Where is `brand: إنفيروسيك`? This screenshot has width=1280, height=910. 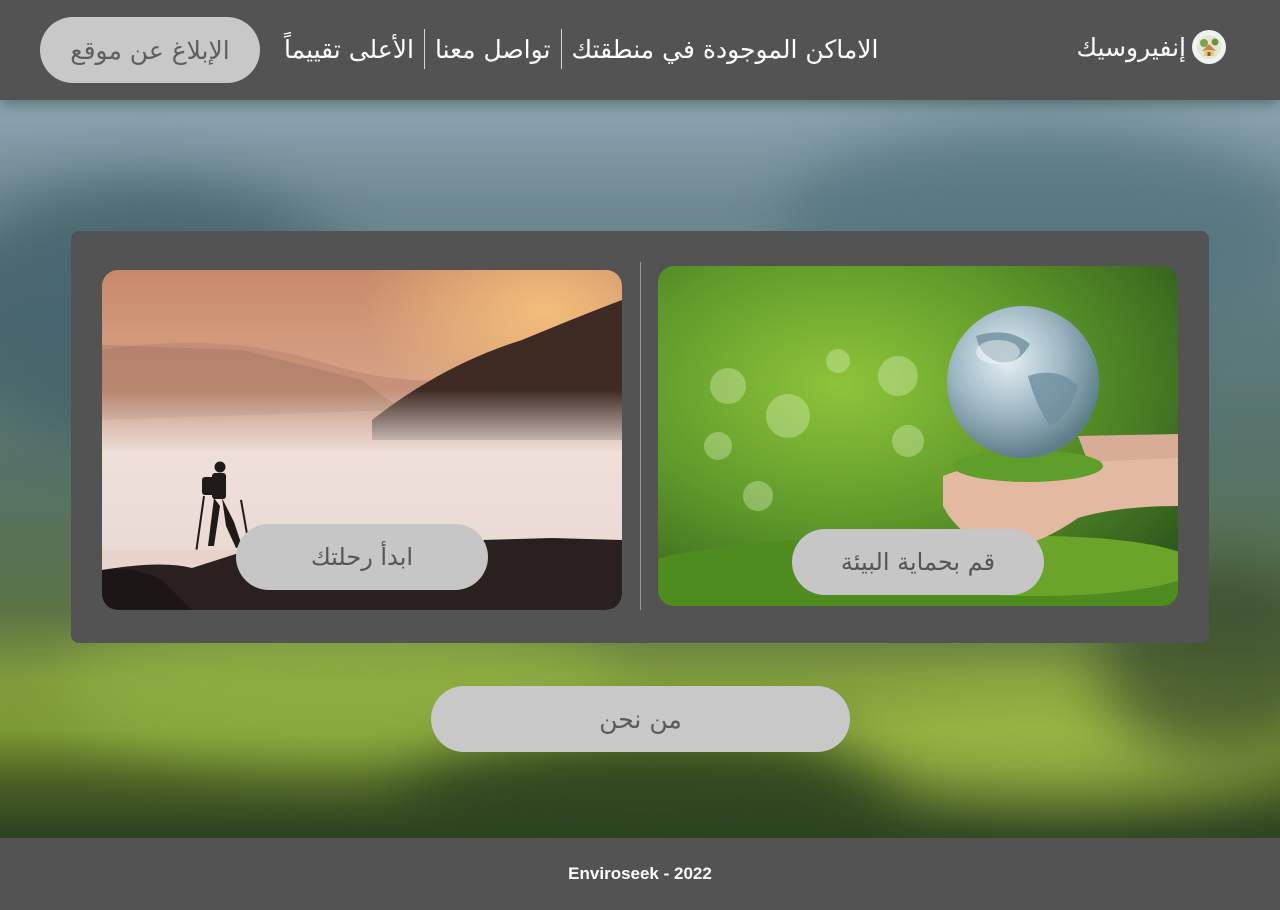 brand: إنفيروسيك is located at coordinates (1151, 47).